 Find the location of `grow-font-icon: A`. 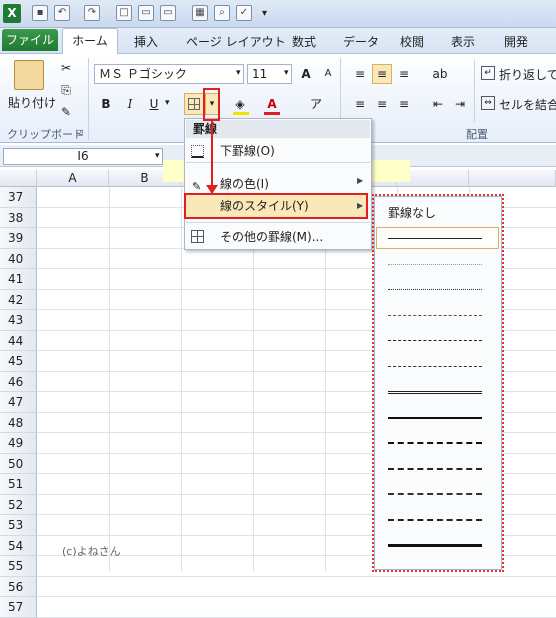

grow-font-icon: A is located at coordinates (306, 74).